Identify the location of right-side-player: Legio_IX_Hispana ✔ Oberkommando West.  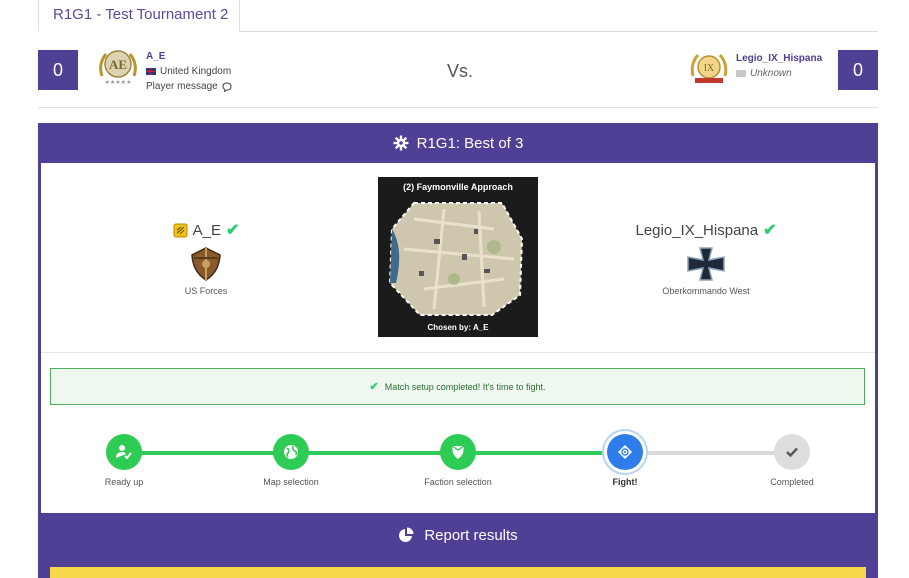
(706, 258).